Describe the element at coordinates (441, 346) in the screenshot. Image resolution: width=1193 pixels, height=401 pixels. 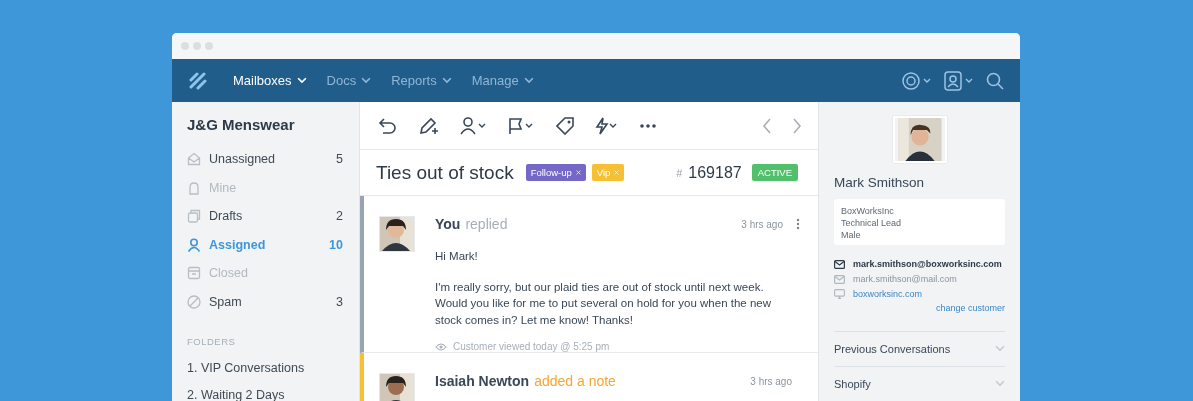
I see `eye-icon` at that location.